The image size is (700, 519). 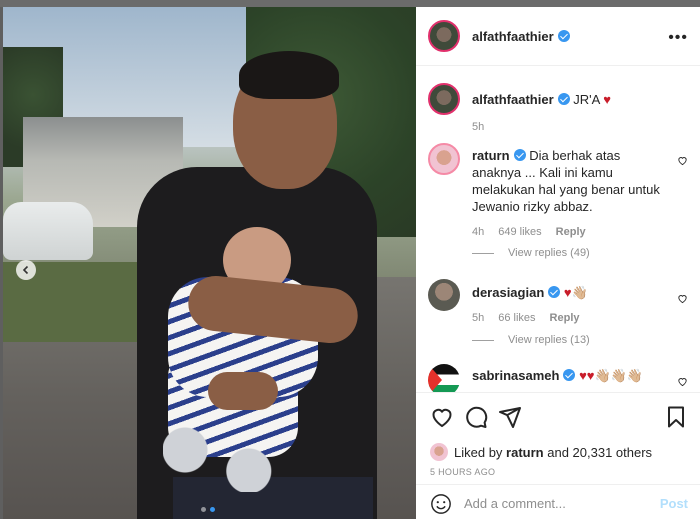 What do you see at coordinates (575, 292) in the screenshot?
I see `comment-text: ♥👋🏼` at bounding box center [575, 292].